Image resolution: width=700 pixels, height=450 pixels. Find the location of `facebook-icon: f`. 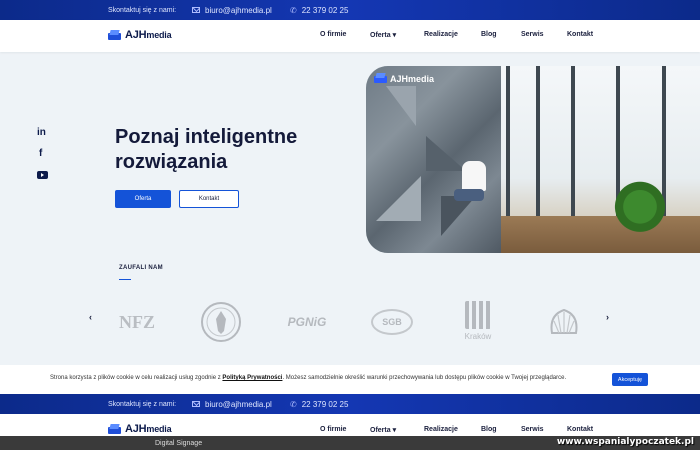

facebook-icon: f is located at coordinates (40, 153).